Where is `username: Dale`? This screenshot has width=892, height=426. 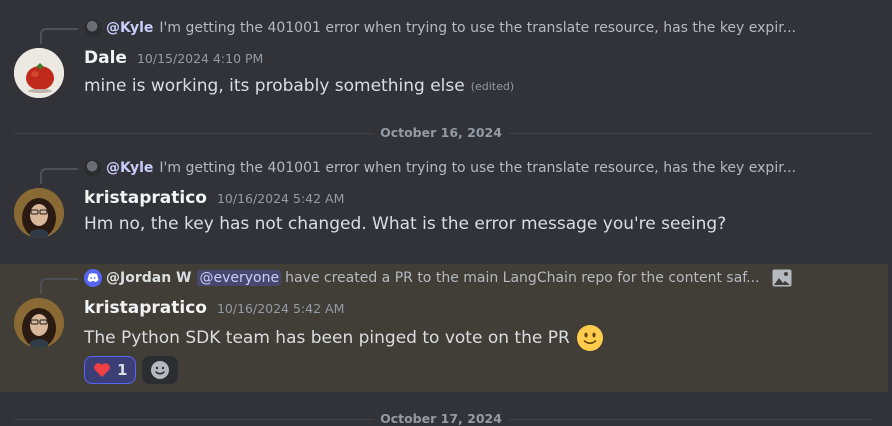 username: Dale is located at coordinates (105, 58).